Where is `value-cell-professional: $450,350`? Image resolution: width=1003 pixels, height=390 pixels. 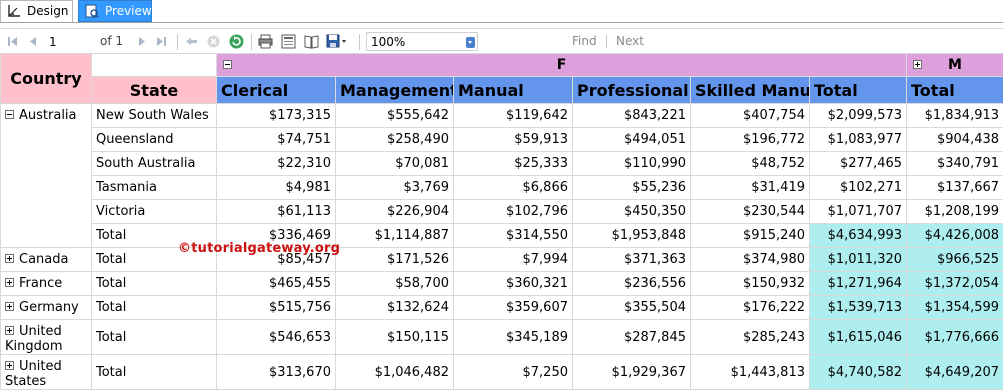 value-cell-professional: $450,350 is located at coordinates (631, 211).